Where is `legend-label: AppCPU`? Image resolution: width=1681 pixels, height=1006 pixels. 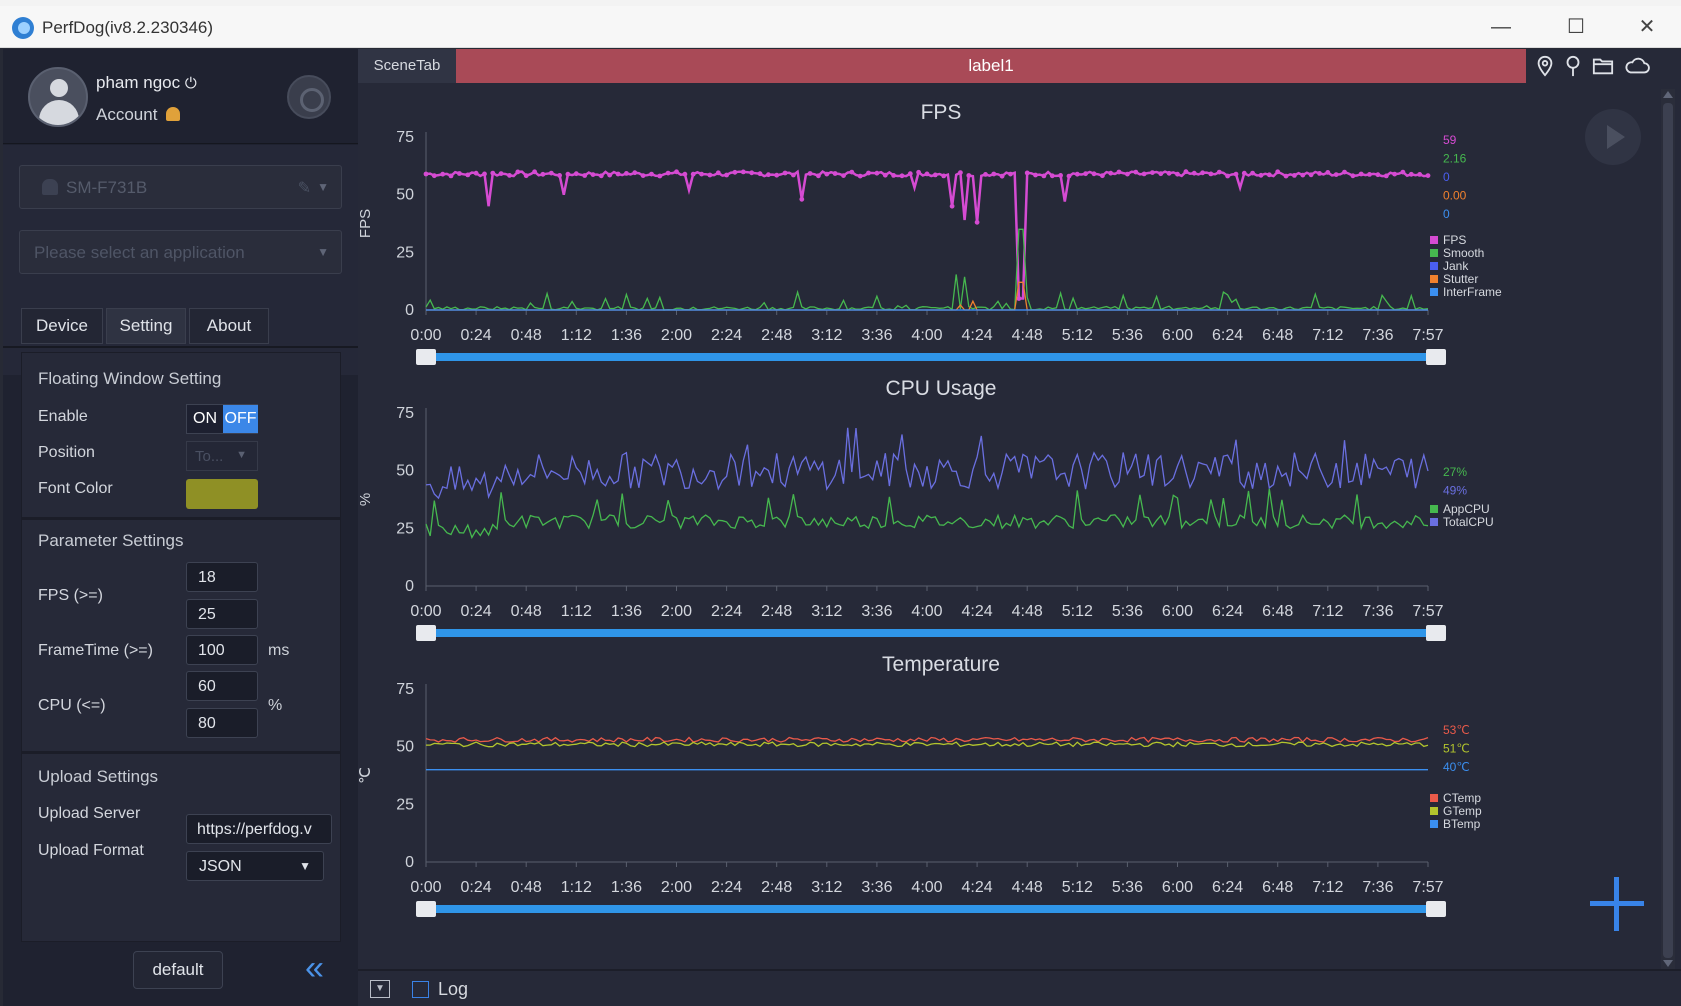
legend-label: AppCPU is located at coordinates (1466, 509).